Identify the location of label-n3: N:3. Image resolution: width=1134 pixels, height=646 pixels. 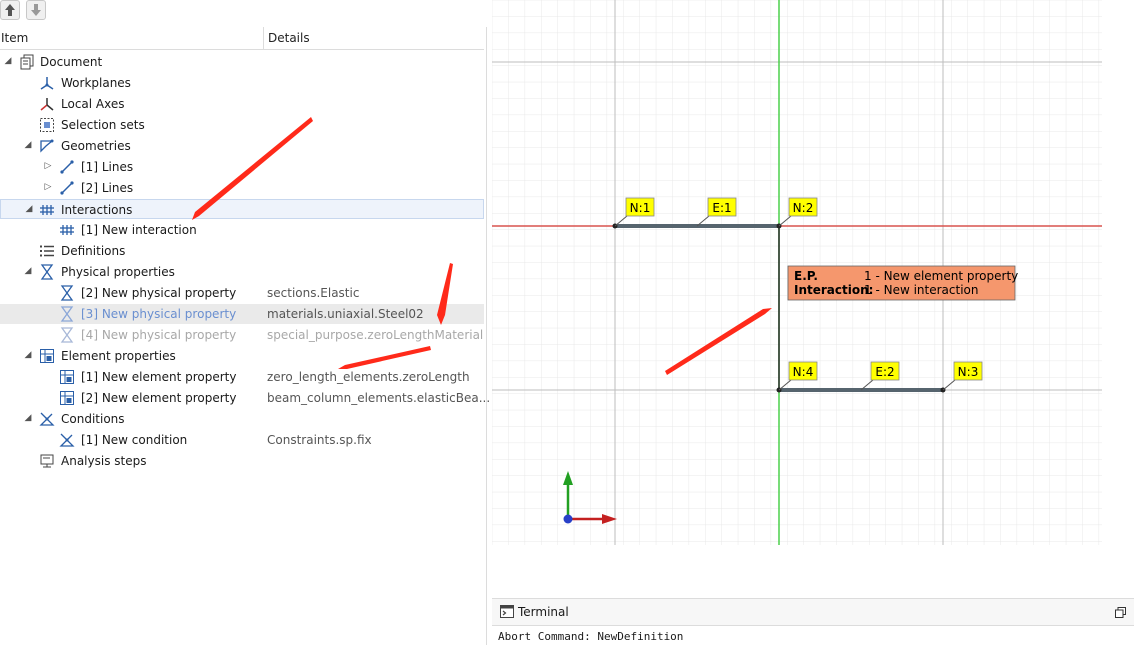
(968, 372).